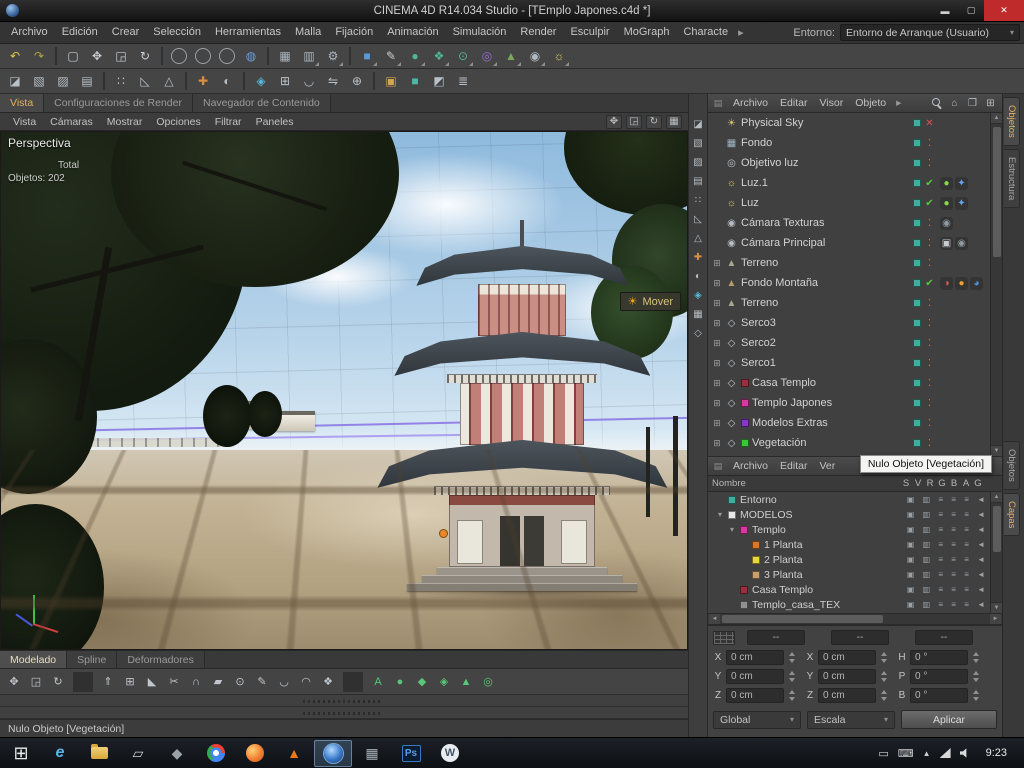  Describe the element at coordinates (463, 81) in the screenshot. I see `layers-palette-icon: ≣` at that location.